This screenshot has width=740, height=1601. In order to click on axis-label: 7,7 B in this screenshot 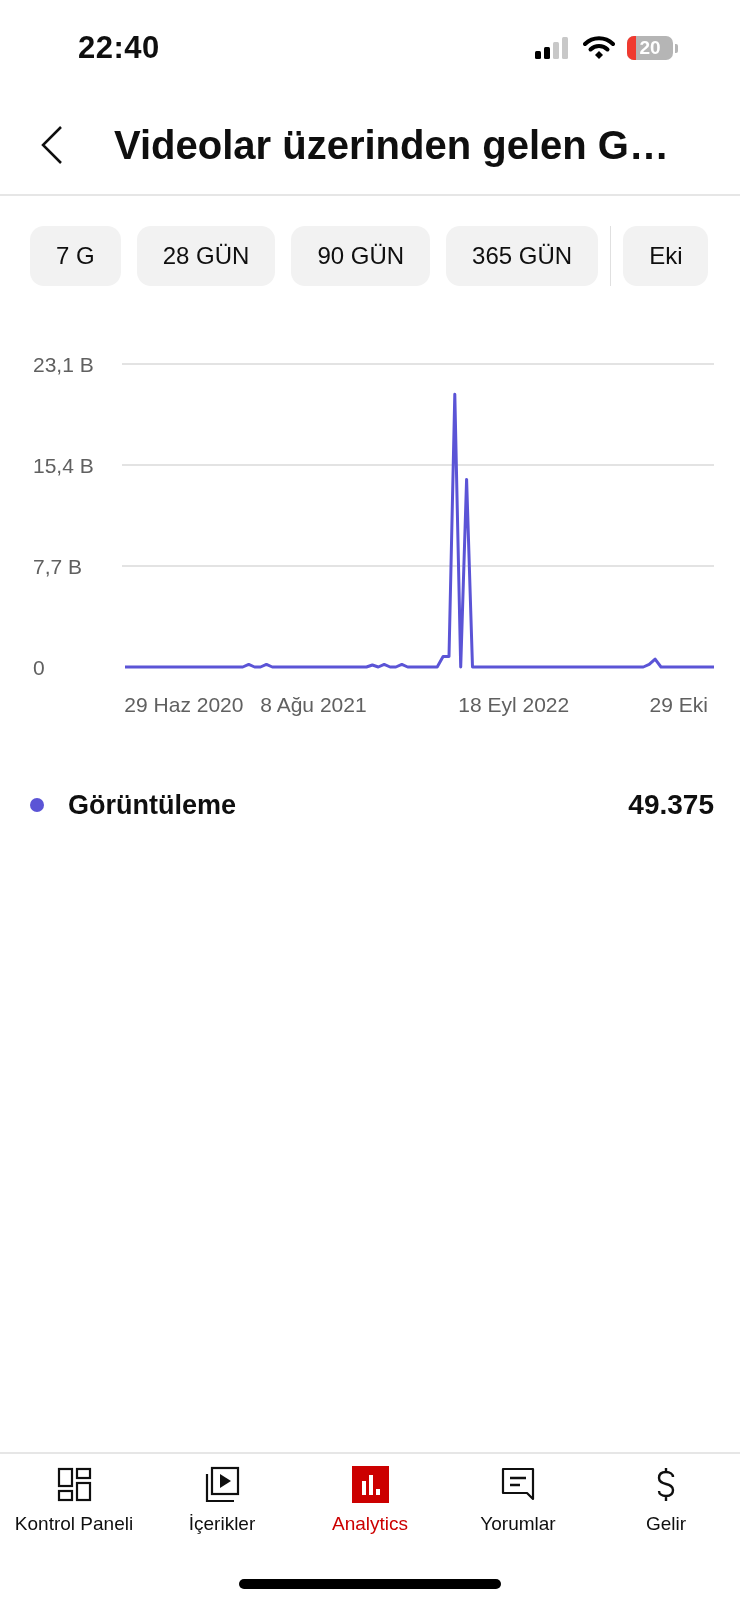, I will do `click(58, 566)`.